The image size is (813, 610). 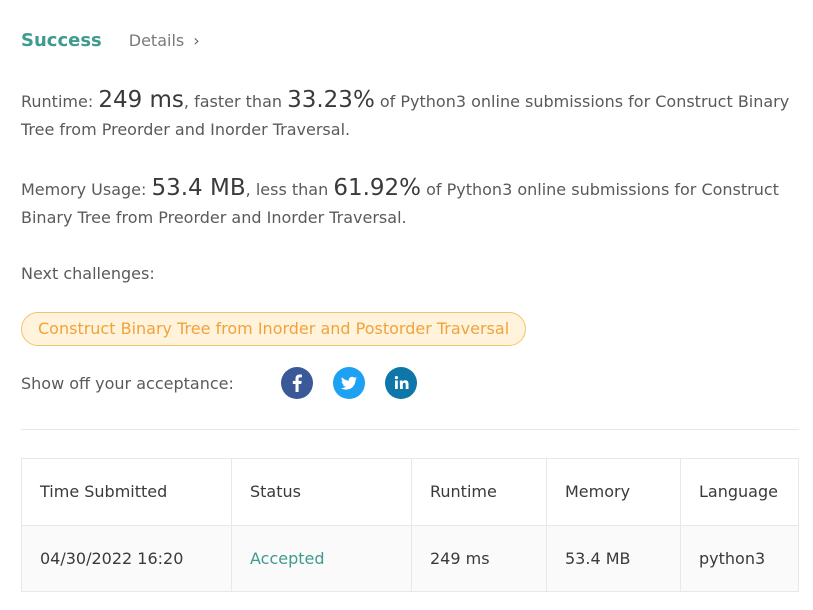 I want to click on facebook-icon, so click(x=297, y=383).